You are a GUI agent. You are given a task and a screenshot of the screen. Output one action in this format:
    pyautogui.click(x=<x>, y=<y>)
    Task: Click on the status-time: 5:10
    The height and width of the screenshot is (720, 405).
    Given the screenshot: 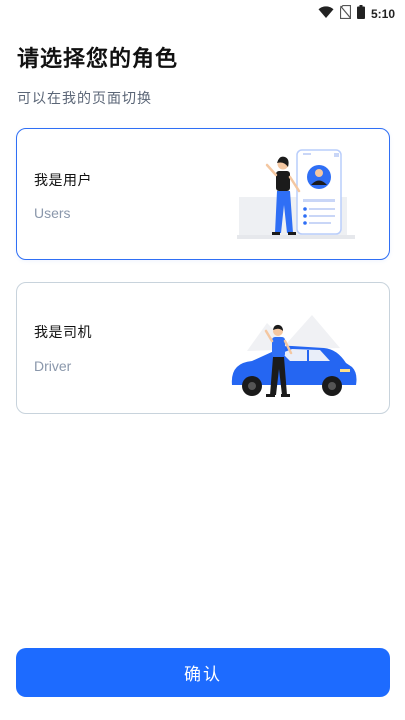 What is the action you would take?
    pyautogui.click(x=382, y=13)
    